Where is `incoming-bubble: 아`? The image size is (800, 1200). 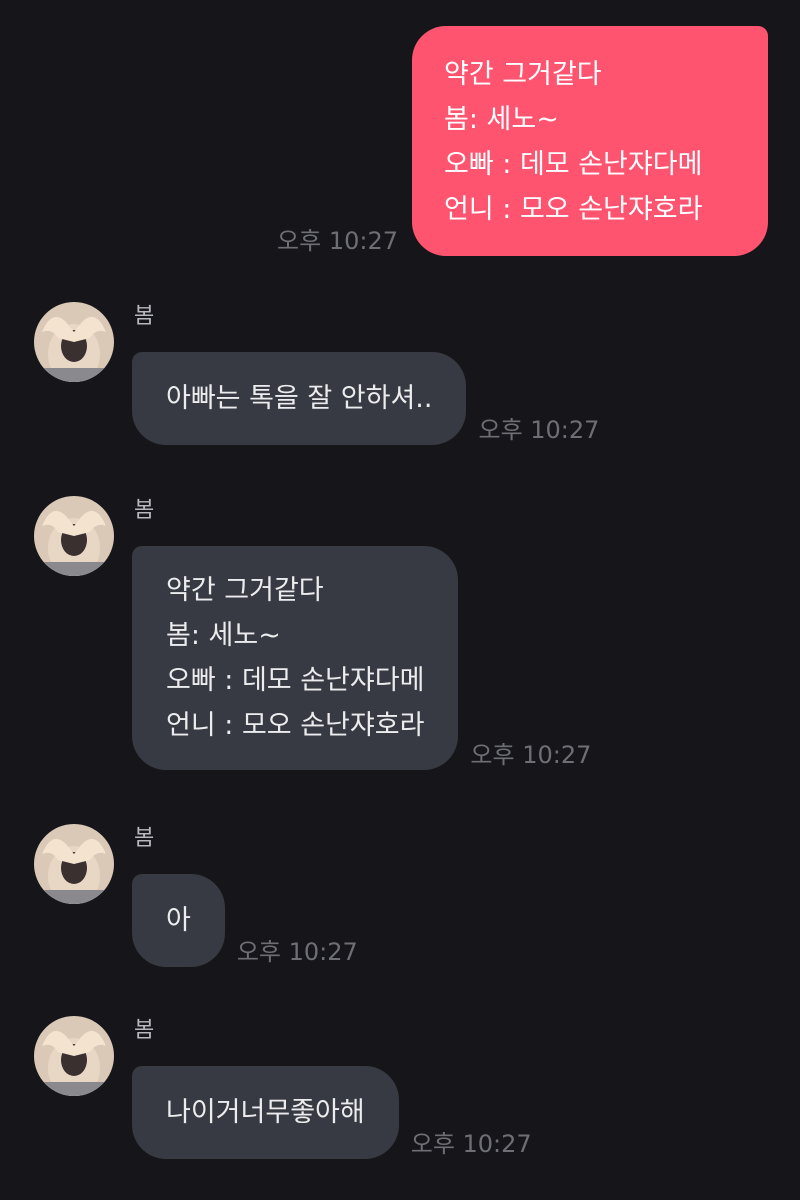
incoming-bubble: 아 is located at coordinates (178, 920).